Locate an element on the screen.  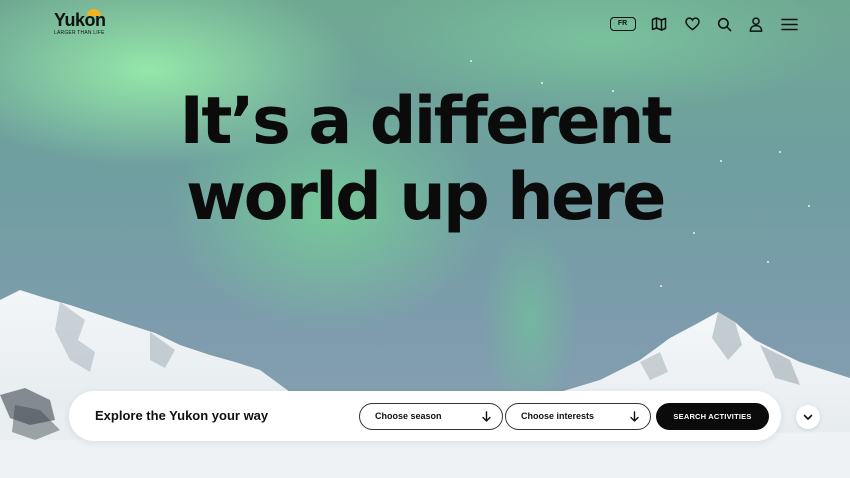
search-icon is located at coordinates (724, 24).